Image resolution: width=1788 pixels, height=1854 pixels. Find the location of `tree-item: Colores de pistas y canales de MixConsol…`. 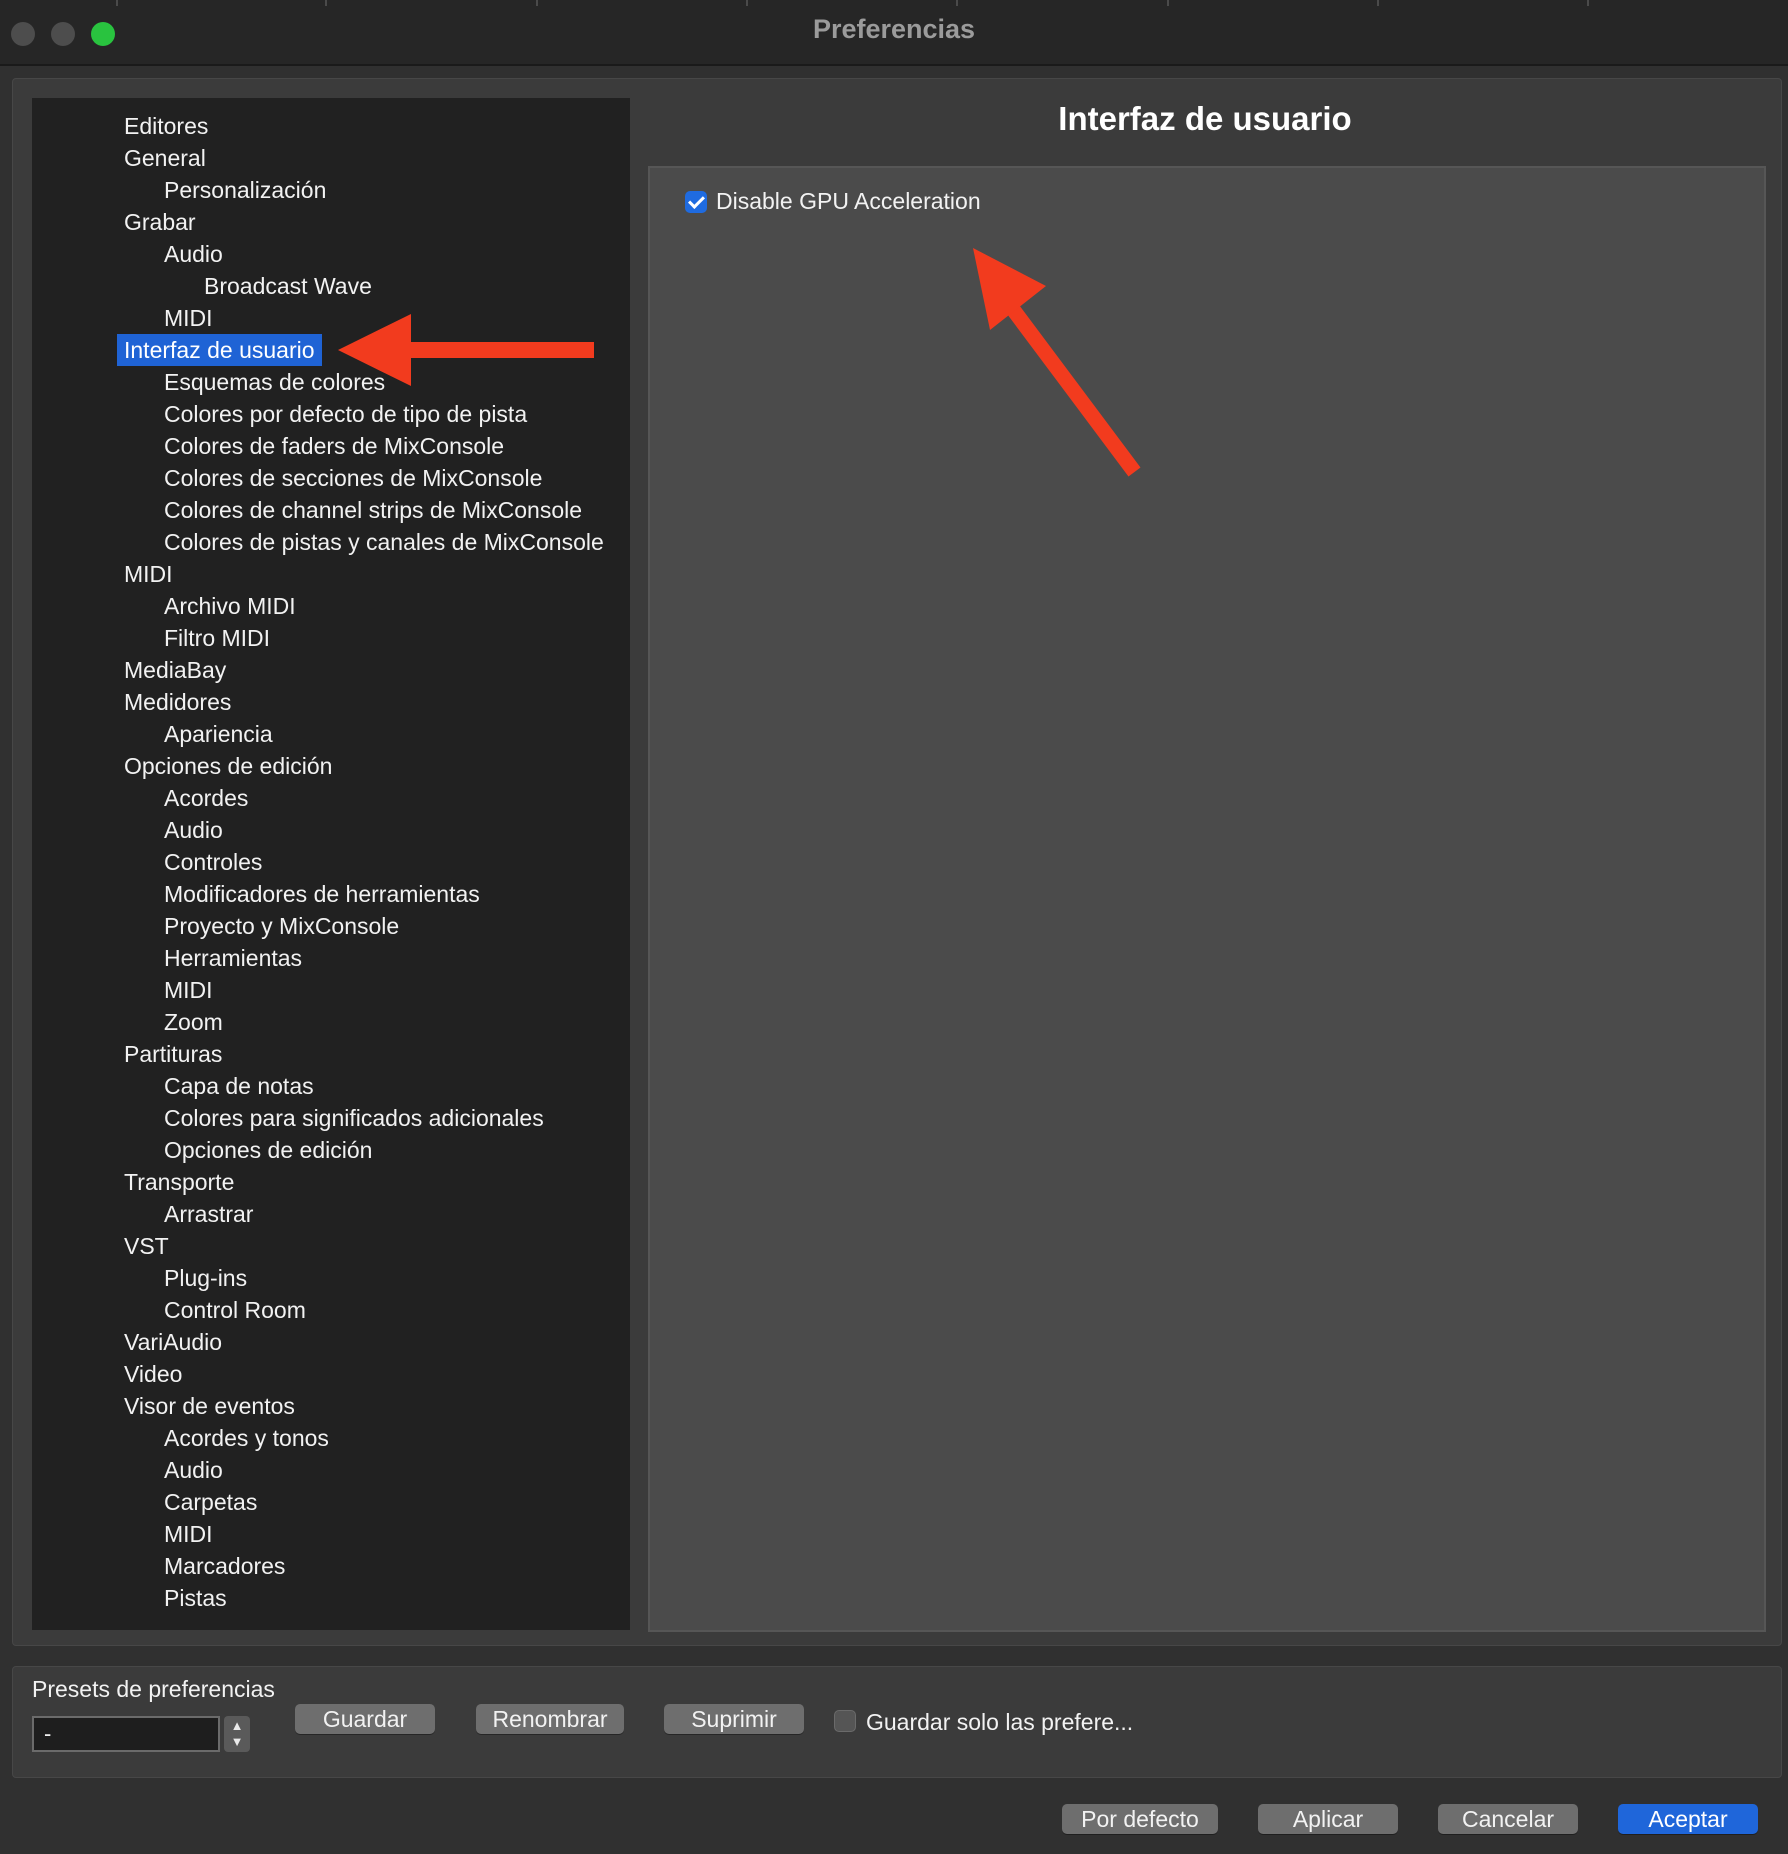

tree-item: Colores de pistas y canales de MixConsol… is located at coordinates (384, 542).